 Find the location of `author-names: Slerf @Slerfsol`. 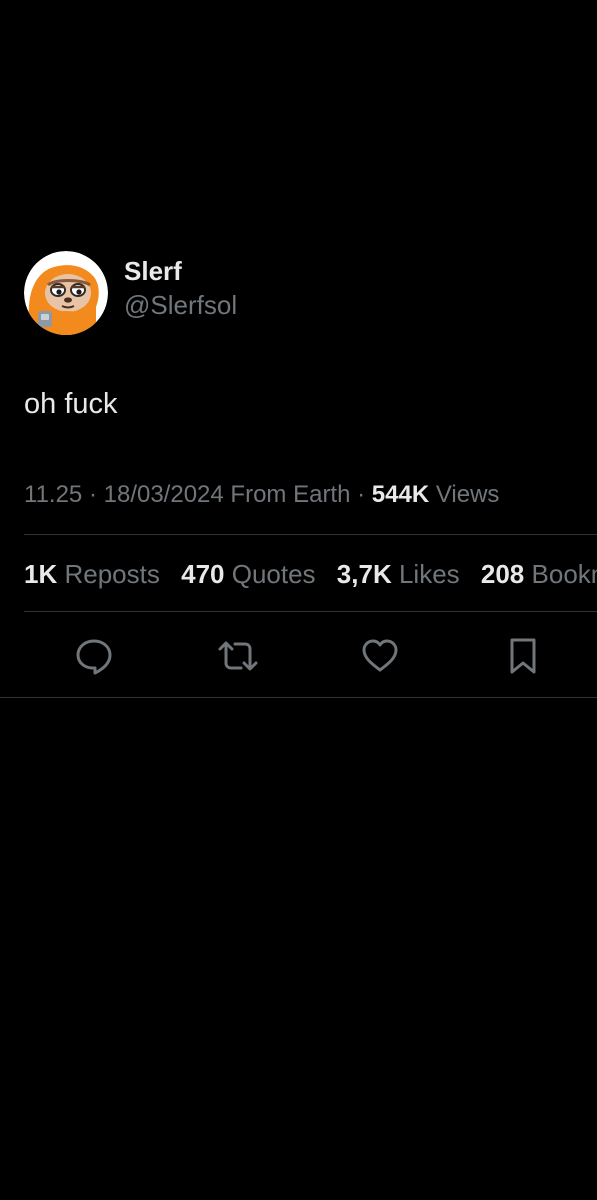

author-names: Slerf @Slerfsol is located at coordinates (180, 288).